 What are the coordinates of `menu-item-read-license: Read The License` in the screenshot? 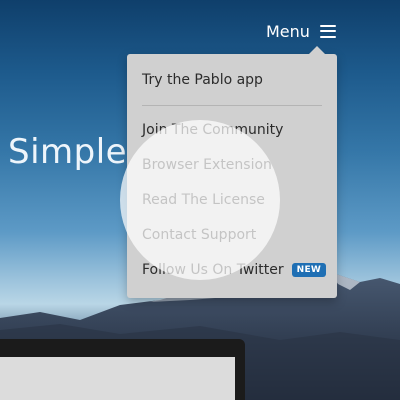 It's located at (203, 200).